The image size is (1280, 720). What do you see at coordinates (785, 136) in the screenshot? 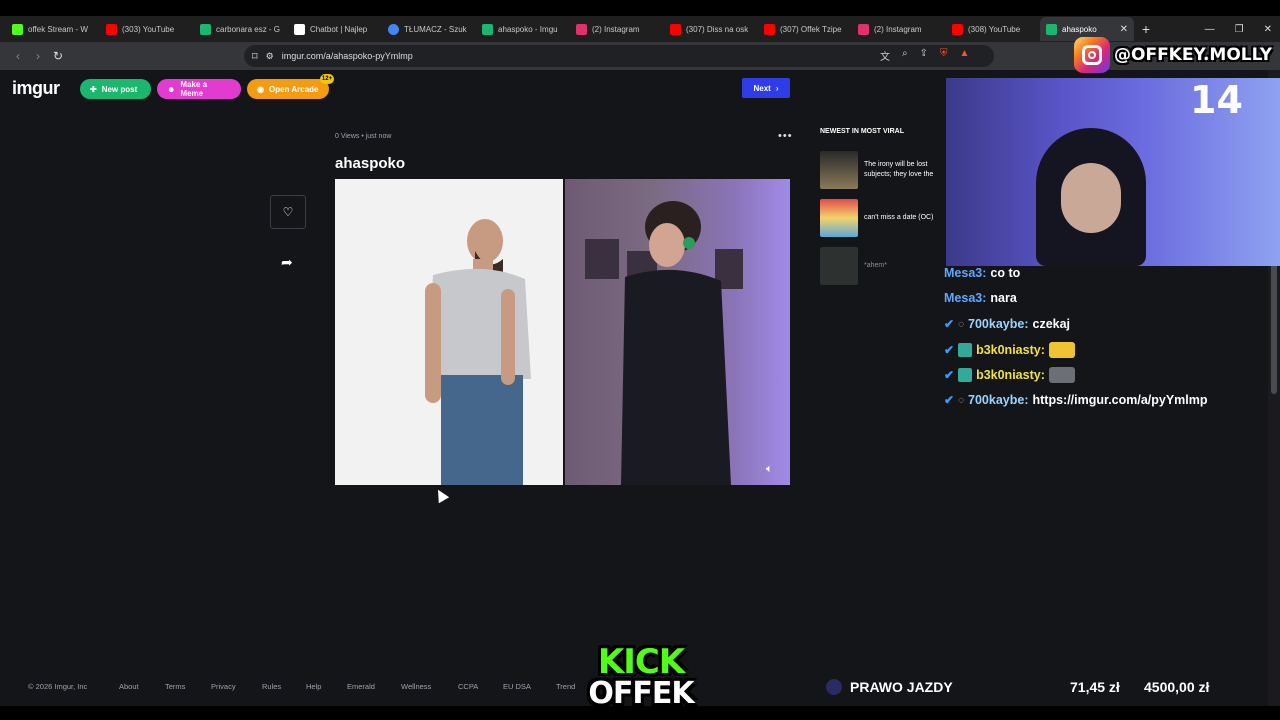
I see `more-options-icon: •••` at bounding box center [785, 136].